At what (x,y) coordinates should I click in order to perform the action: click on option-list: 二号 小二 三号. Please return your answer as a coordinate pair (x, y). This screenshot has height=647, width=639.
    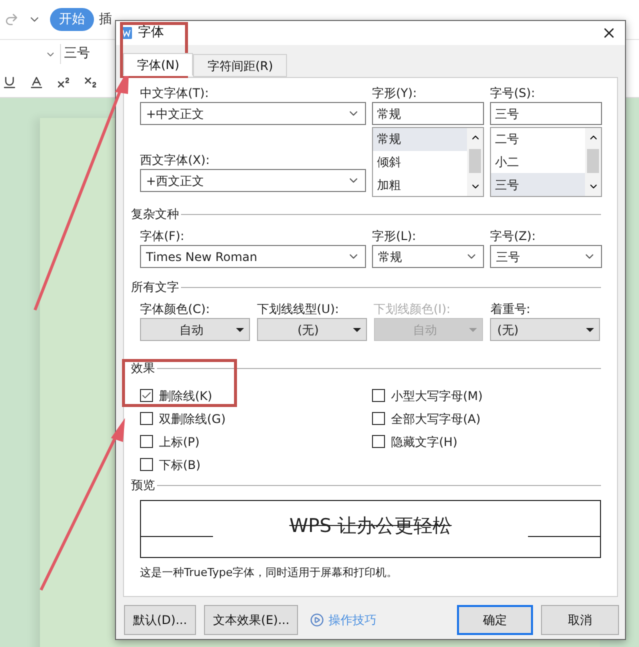
    Looking at the image, I should click on (546, 162).